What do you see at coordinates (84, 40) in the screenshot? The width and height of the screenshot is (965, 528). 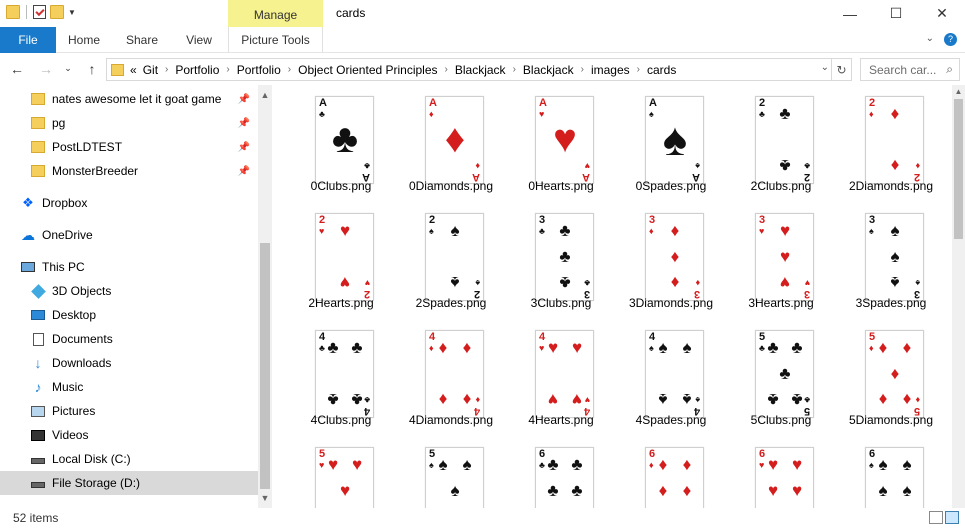 I see `tab-home: Home` at bounding box center [84, 40].